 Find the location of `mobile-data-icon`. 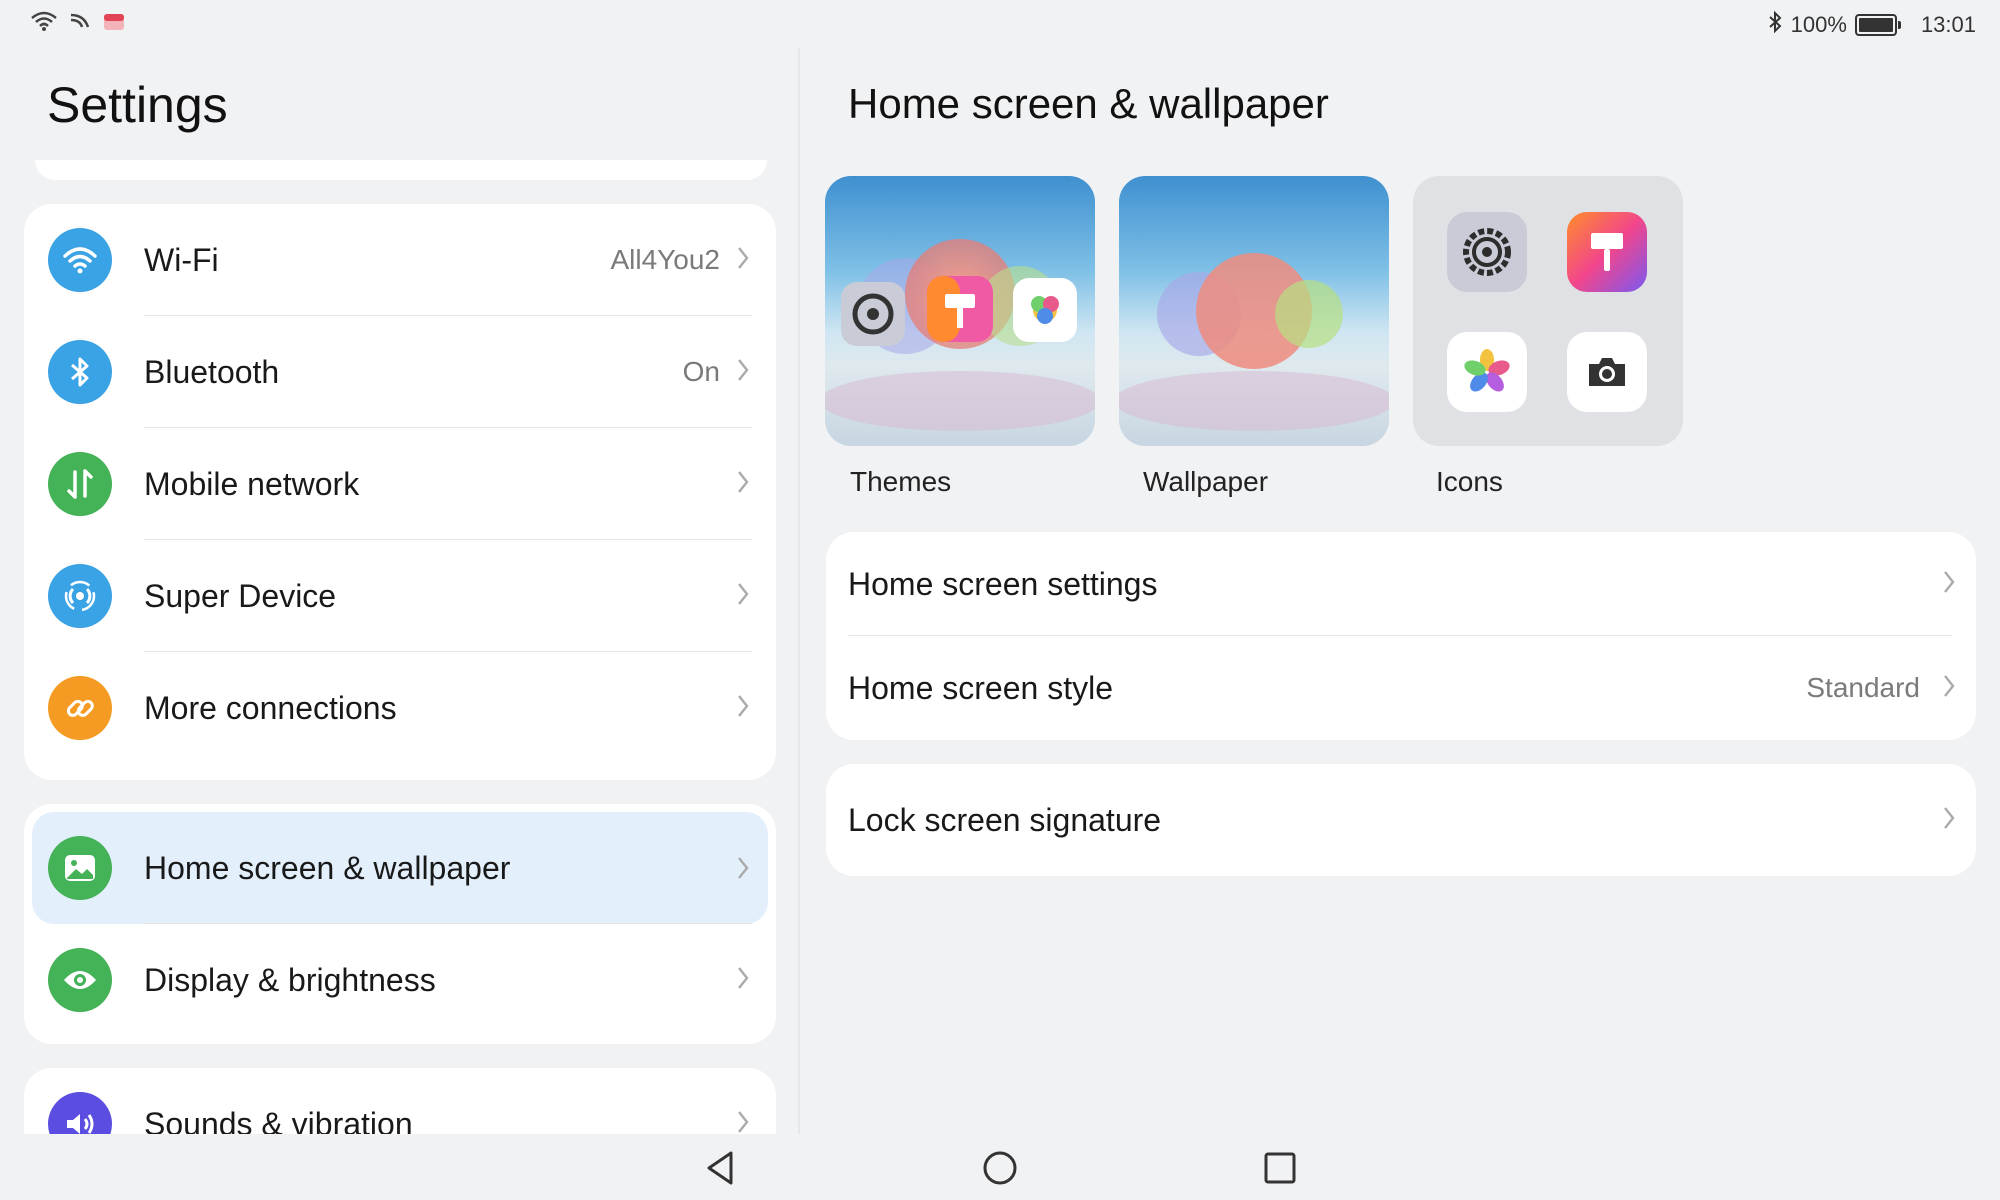

mobile-data-icon is located at coordinates (80, 484).